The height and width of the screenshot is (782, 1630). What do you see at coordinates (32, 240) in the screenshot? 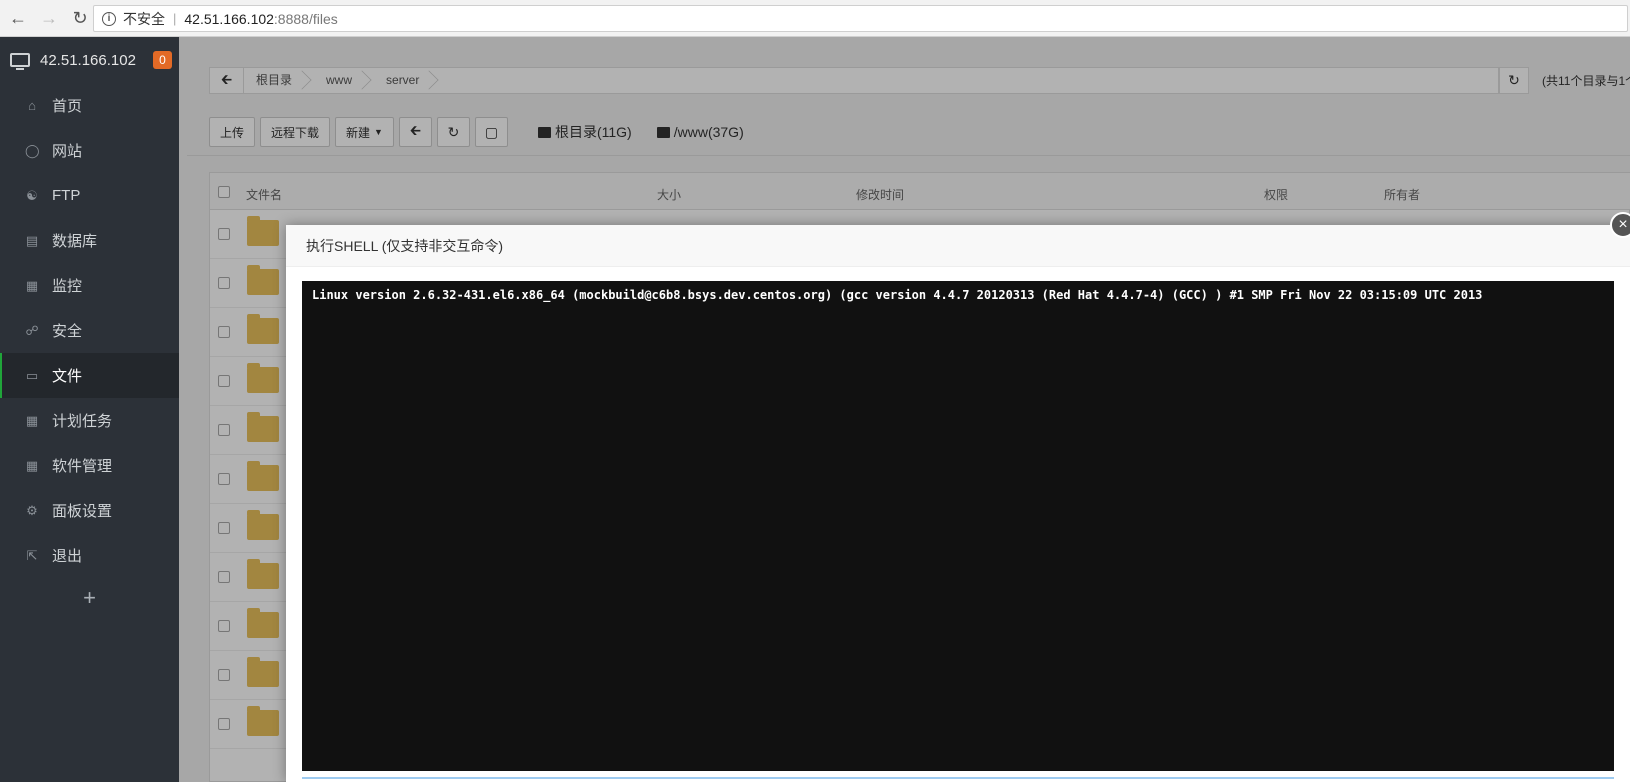
I see `database-icon: ▤` at bounding box center [32, 240].